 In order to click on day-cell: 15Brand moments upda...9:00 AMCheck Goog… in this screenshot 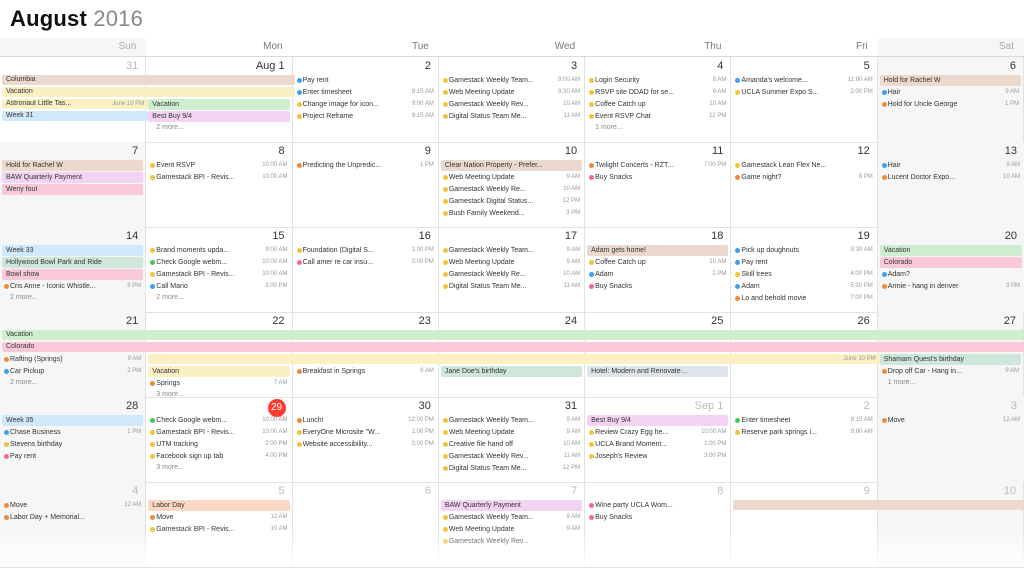, I will do `click(219, 269)`.